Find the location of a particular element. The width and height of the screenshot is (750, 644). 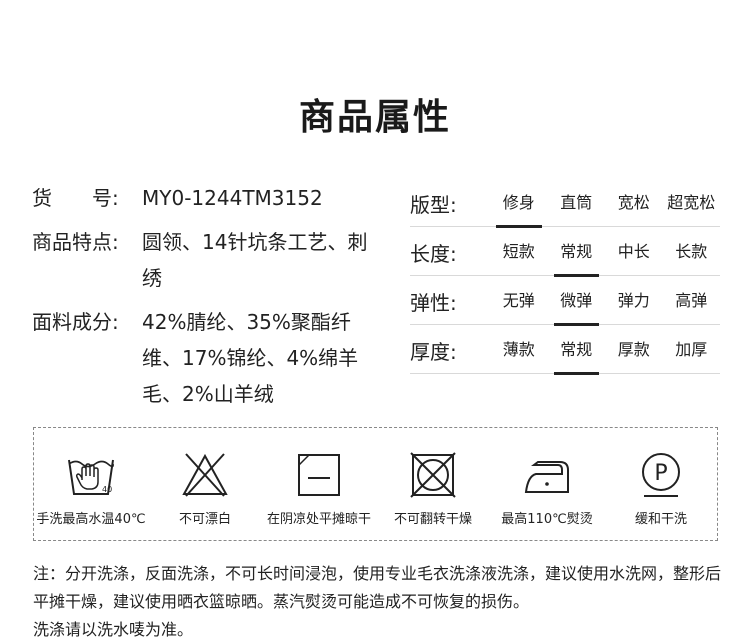

attr-thickness-row: 厚度: 薄款 常规 厚款 加厚 is located at coordinates (565, 351).